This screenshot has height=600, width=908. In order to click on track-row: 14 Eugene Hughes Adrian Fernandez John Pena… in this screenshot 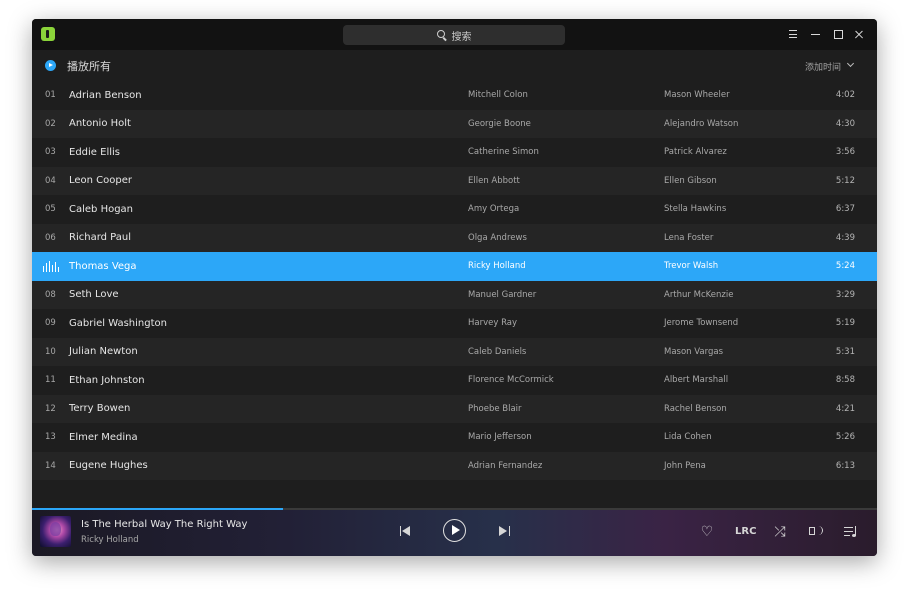, I will do `click(454, 465)`.